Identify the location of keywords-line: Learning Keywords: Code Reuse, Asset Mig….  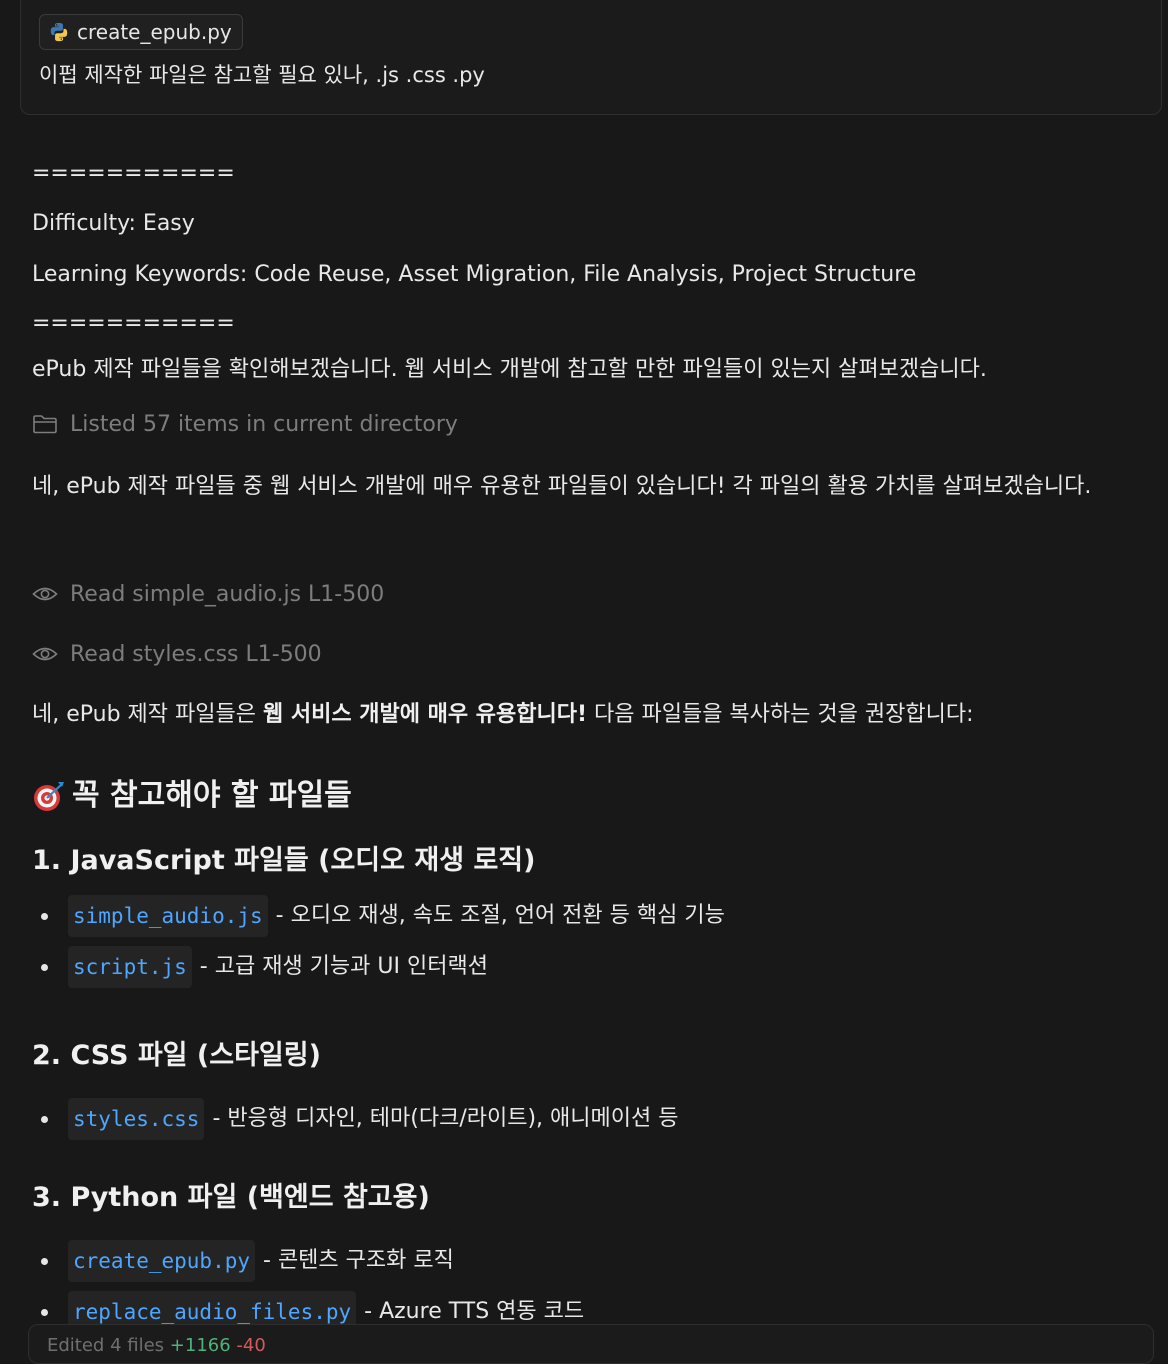
(474, 274).